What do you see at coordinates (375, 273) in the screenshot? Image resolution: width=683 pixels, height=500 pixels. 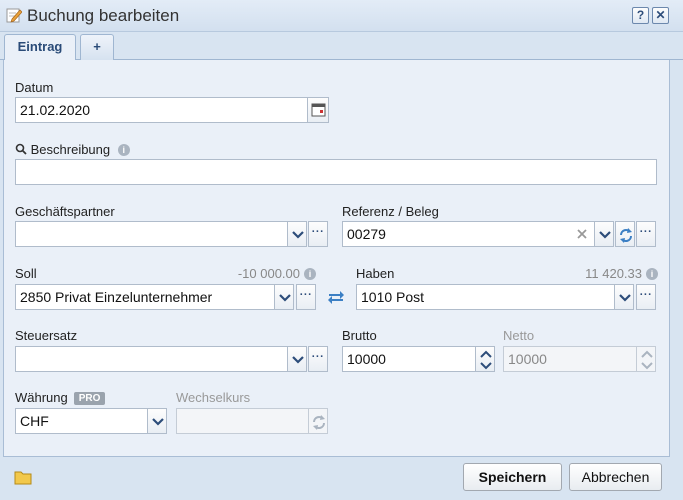 I see `haben-label: Haben` at bounding box center [375, 273].